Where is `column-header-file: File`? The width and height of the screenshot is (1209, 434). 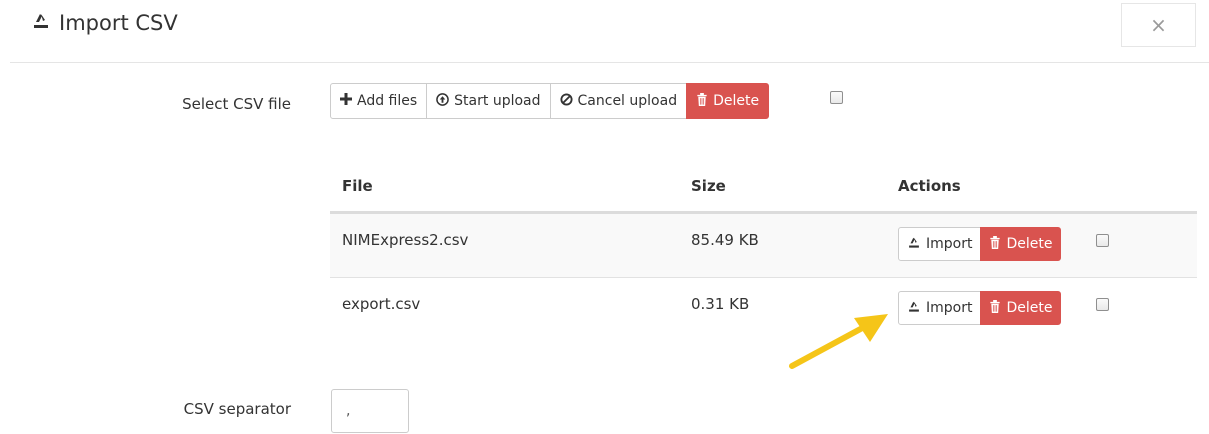
column-header-file: File is located at coordinates (357, 186).